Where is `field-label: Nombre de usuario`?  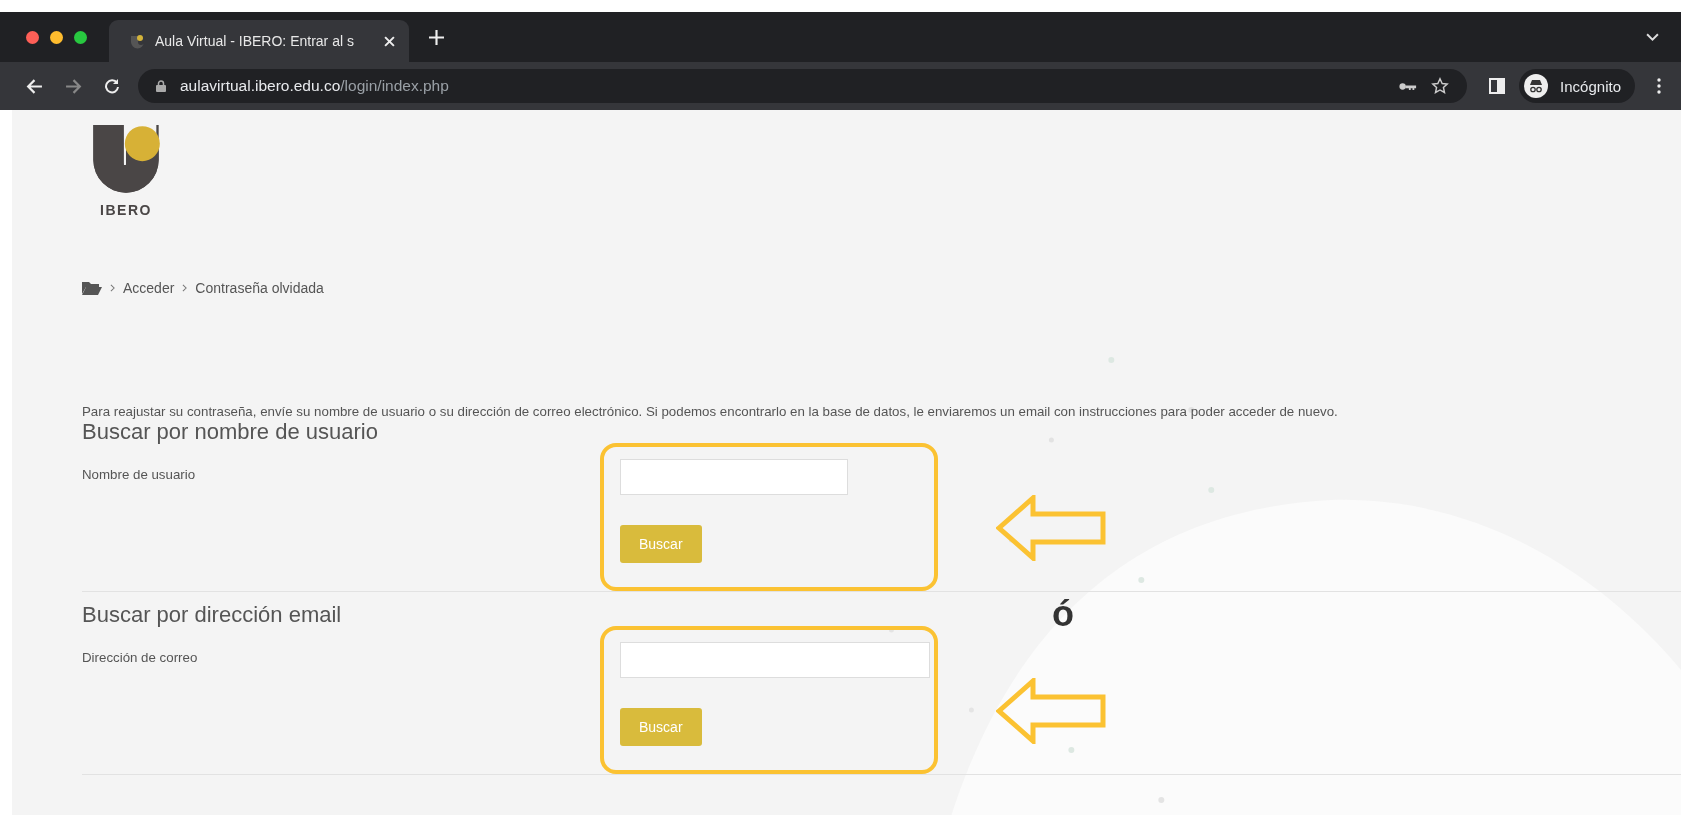
field-label: Nombre de usuario is located at coordinates (139, 475).